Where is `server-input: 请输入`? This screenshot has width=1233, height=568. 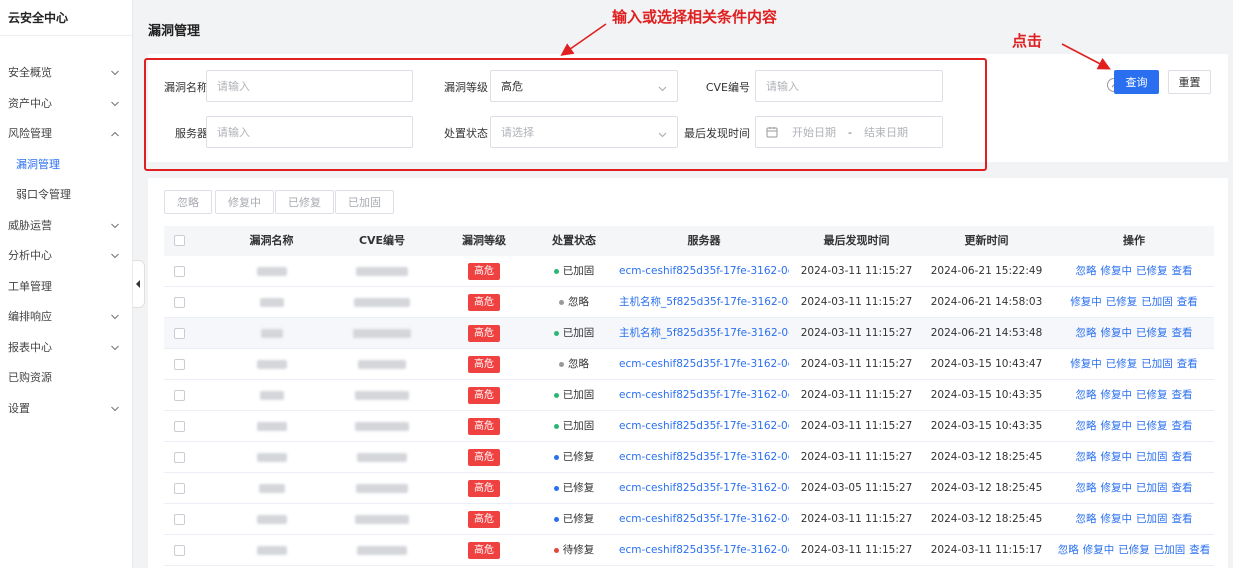 server-input: 请输入 is located at coordinates (309, 132).